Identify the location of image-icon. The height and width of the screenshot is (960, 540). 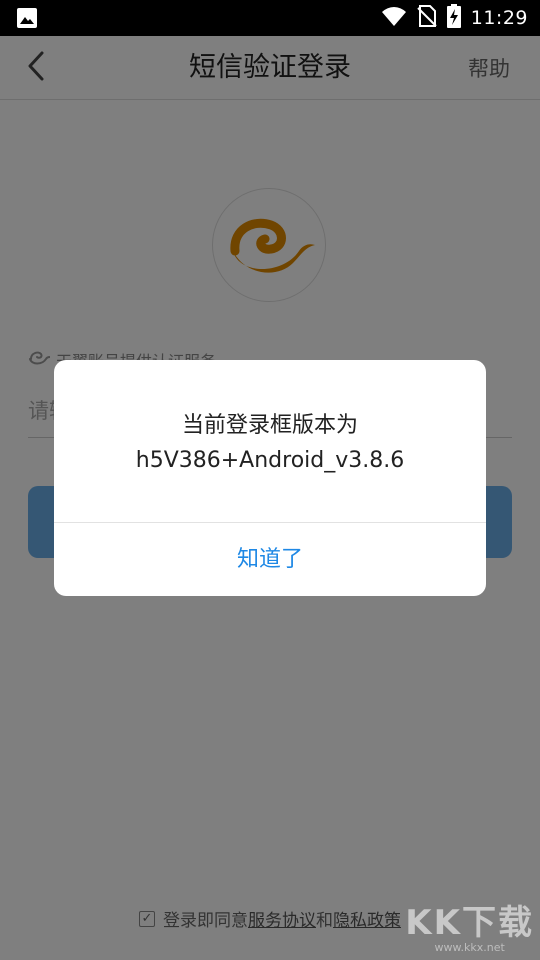
(27, 18).